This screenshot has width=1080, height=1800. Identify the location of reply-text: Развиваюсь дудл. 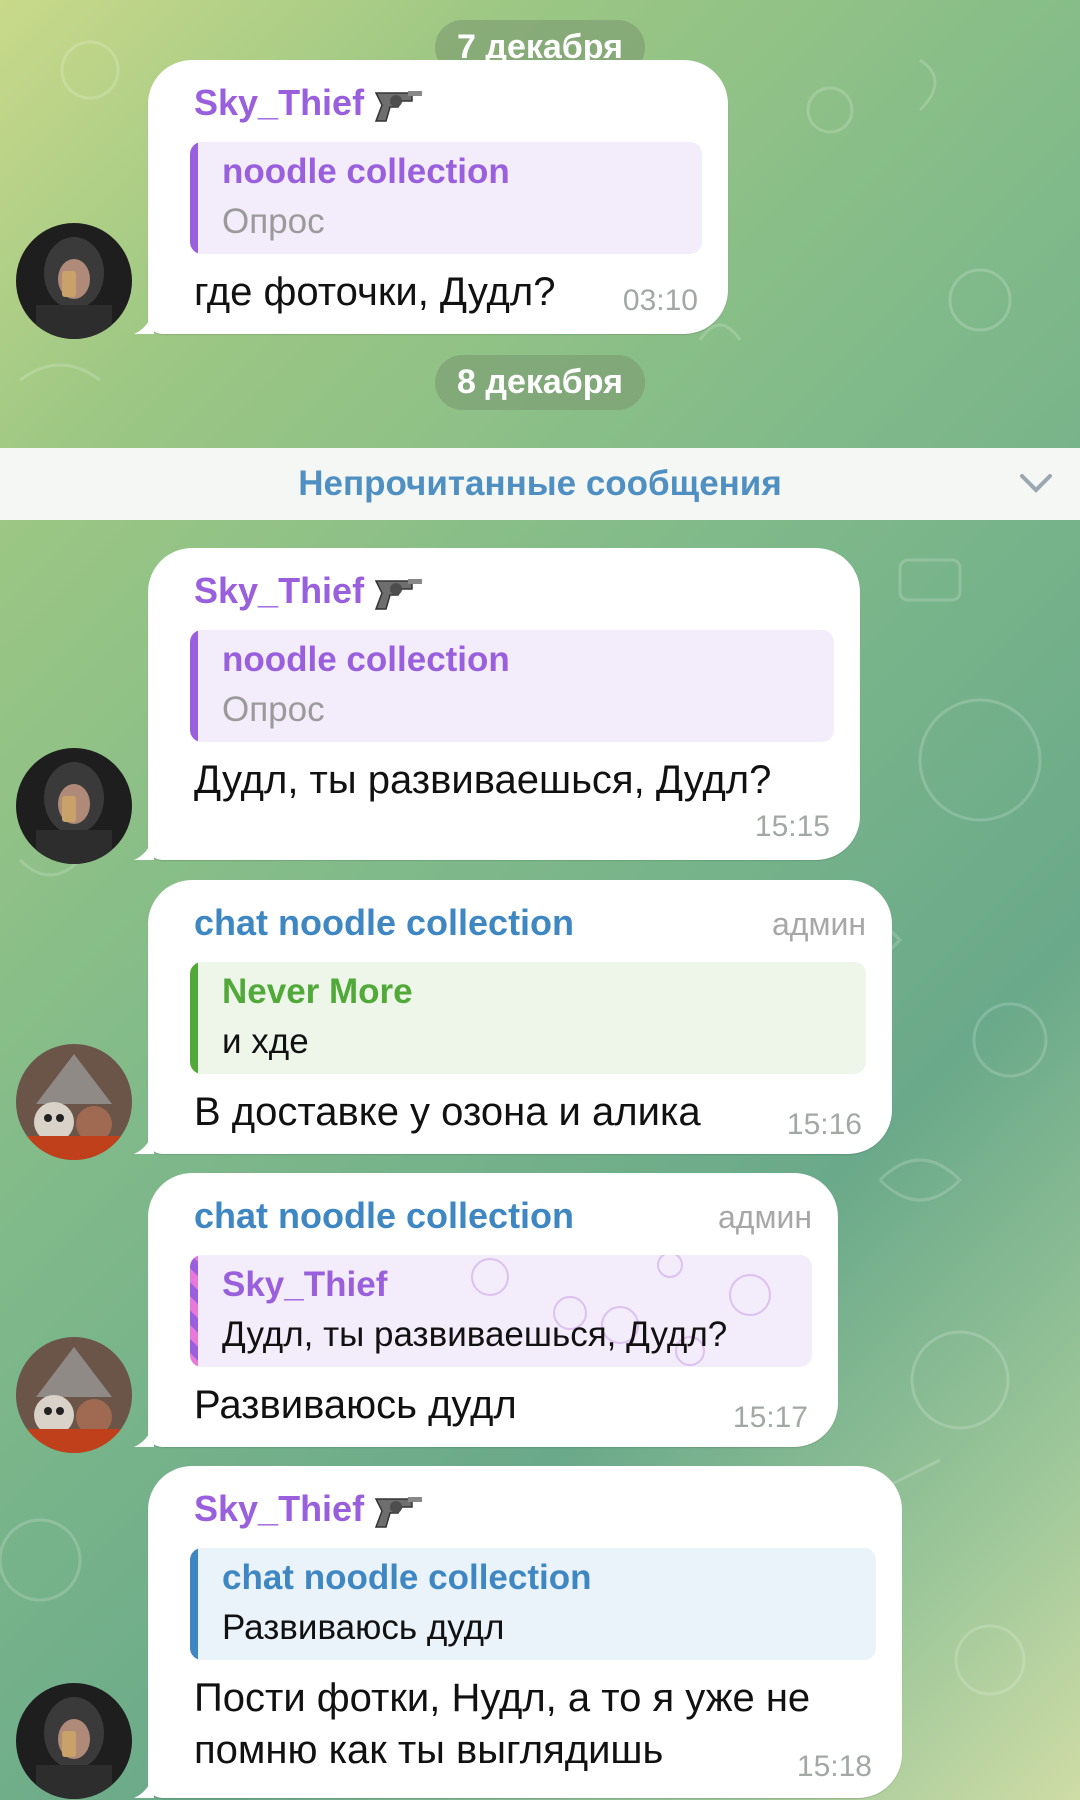
(363, 1627).